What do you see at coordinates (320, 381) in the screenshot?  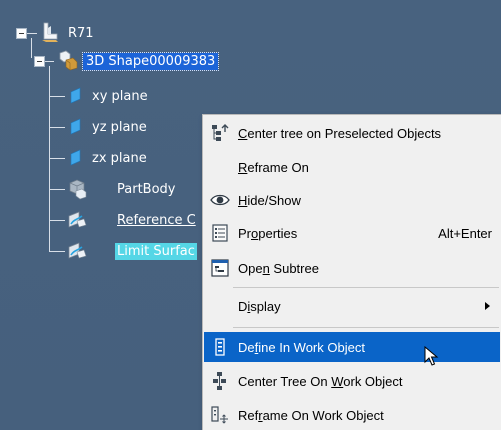 I see `menu-item-label: Center Tree On Work Object` at bounding box center [320, 381].